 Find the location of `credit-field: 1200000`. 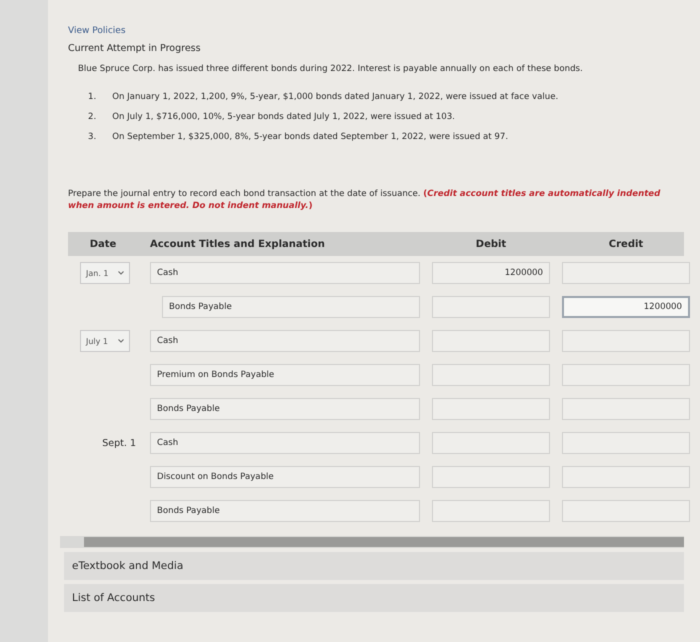

credit-field: 1200000 is located at coordinates (626, 307).